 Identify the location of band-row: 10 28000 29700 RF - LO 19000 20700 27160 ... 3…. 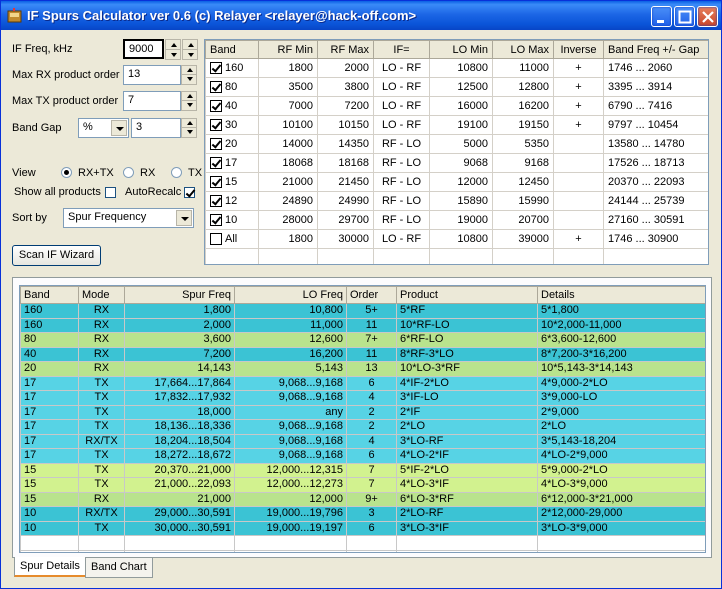
(456, 220).